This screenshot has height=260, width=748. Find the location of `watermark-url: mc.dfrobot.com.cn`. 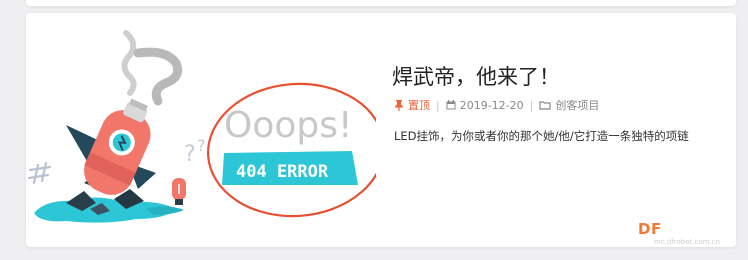

watermark-url: mc.dfrobot.com.cn is located at coordinates (687, 242).